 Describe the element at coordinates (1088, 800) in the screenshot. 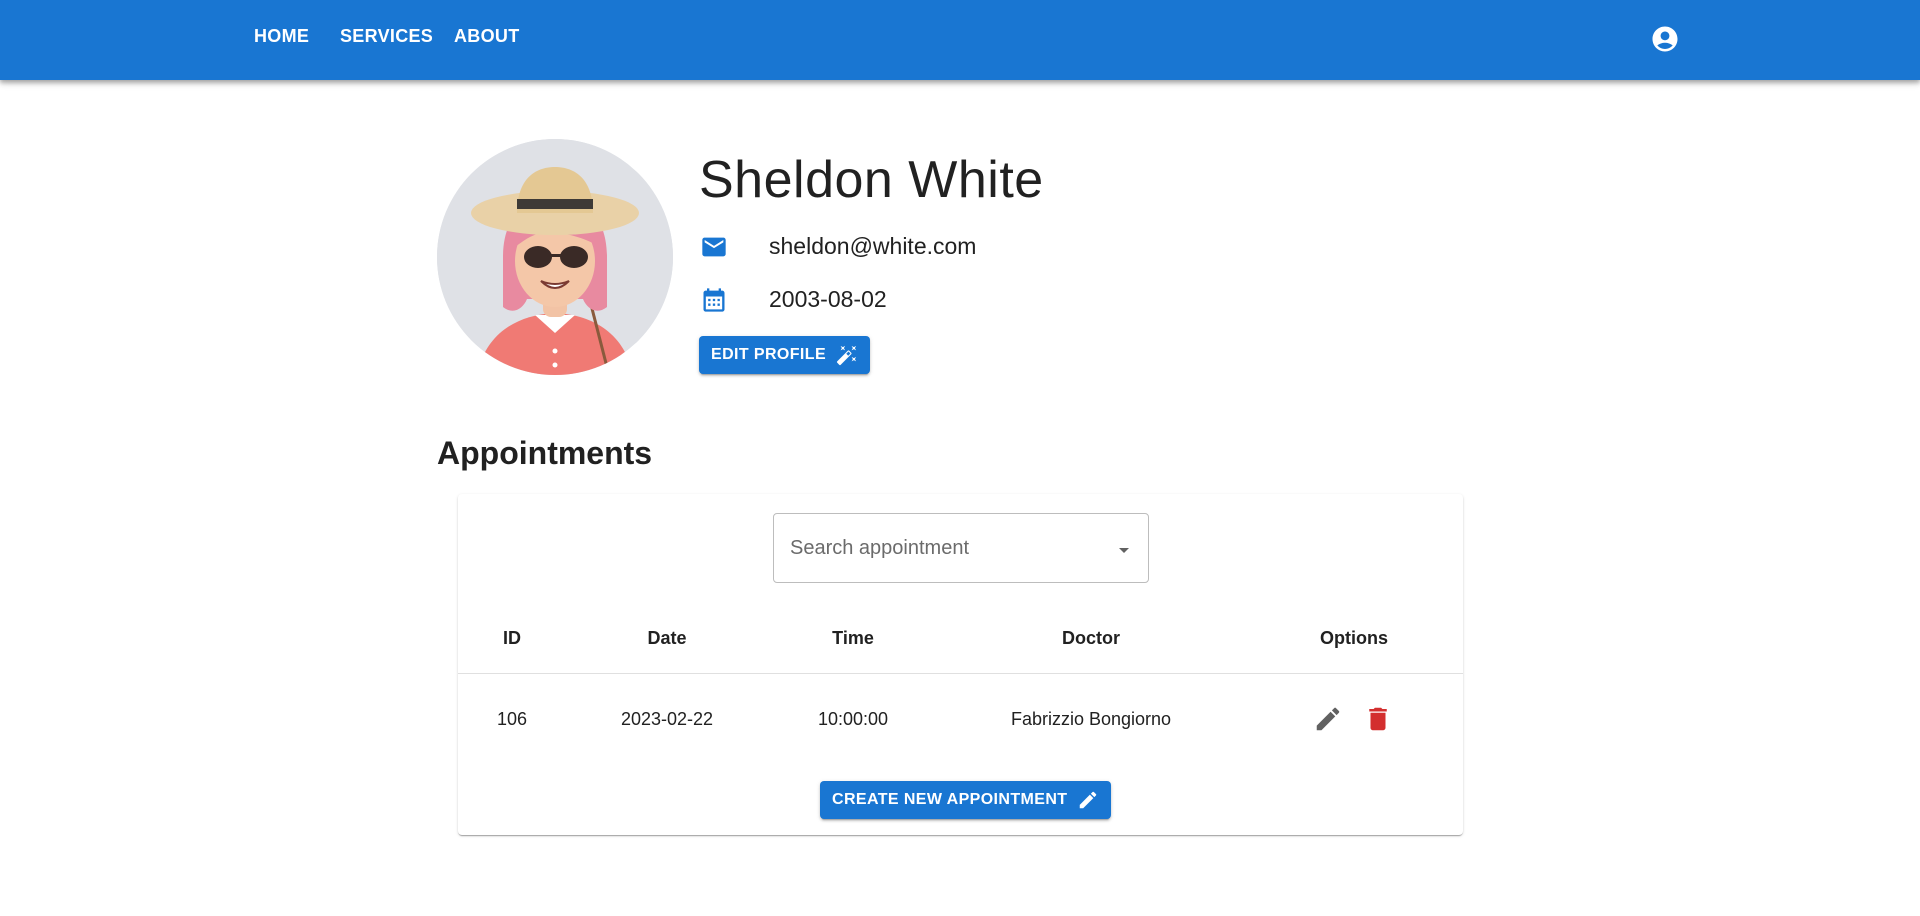

I see `pencil-icon` at that location.